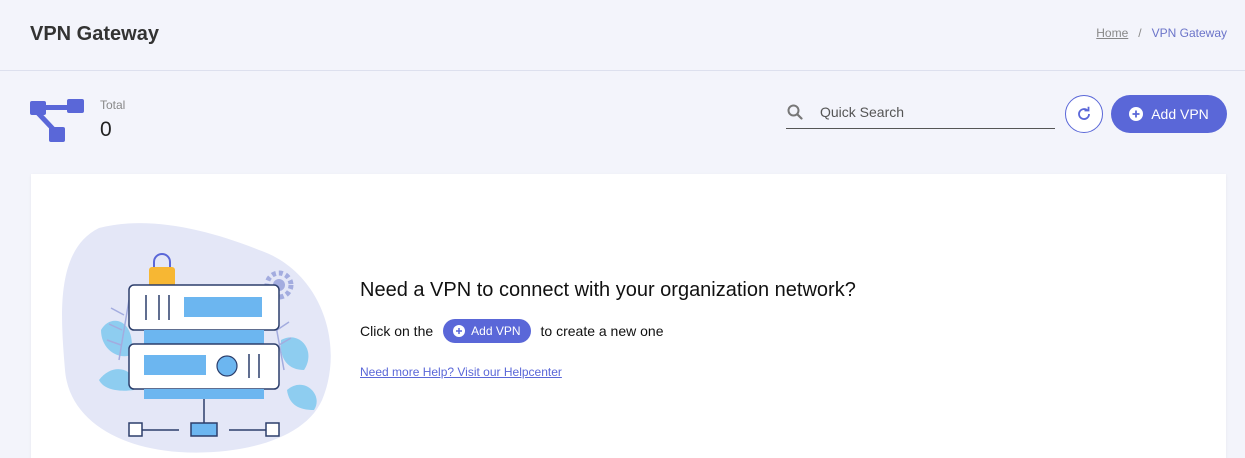 The image size is (1245, 458). Describe the element at coordinates (397, 331) in the screenshot. I see `instruction-prefix: Click on the` at that location.